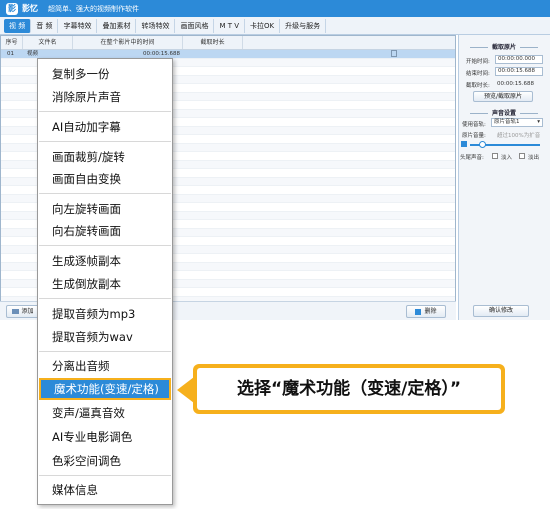 This screenshot has width=550, height=509. What do you see at coordinates (464, 144) in the screenshot?
I see `speaker-icon` at bounding box center [464, 144].